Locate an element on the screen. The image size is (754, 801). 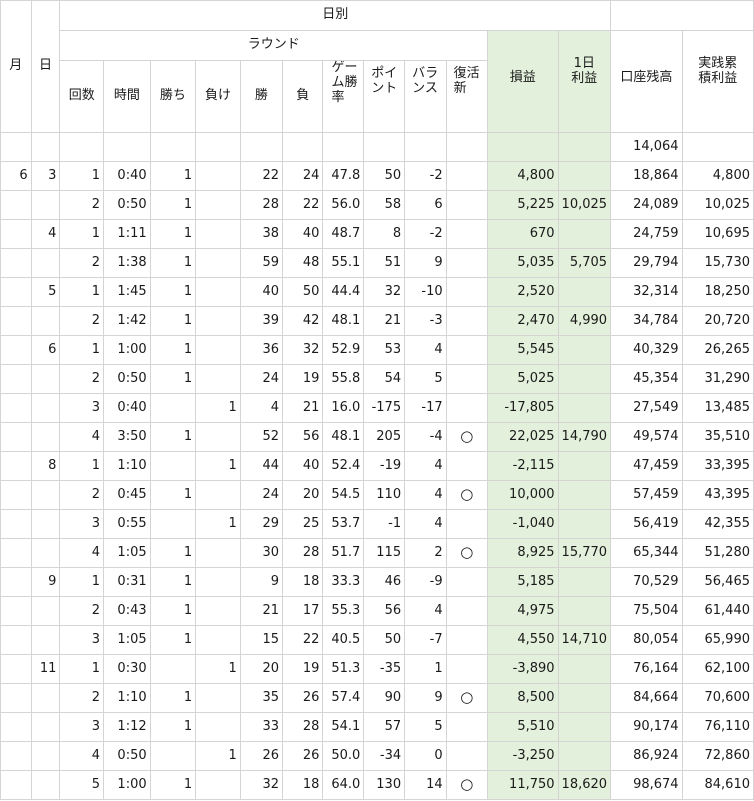
cell-game-rate: 51.3 is located at coordinates (343, 669).